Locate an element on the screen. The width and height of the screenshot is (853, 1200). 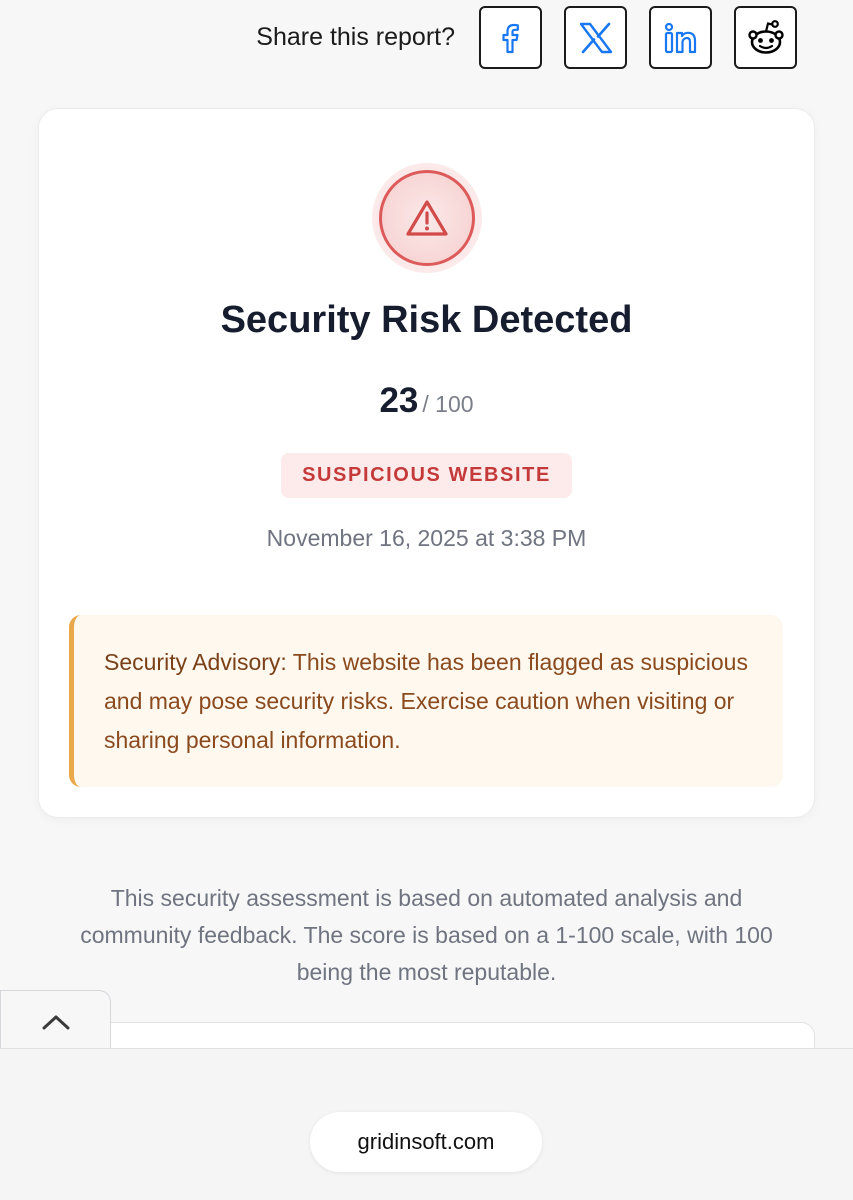
linkedin-icon is located at coordinates (680, 37).